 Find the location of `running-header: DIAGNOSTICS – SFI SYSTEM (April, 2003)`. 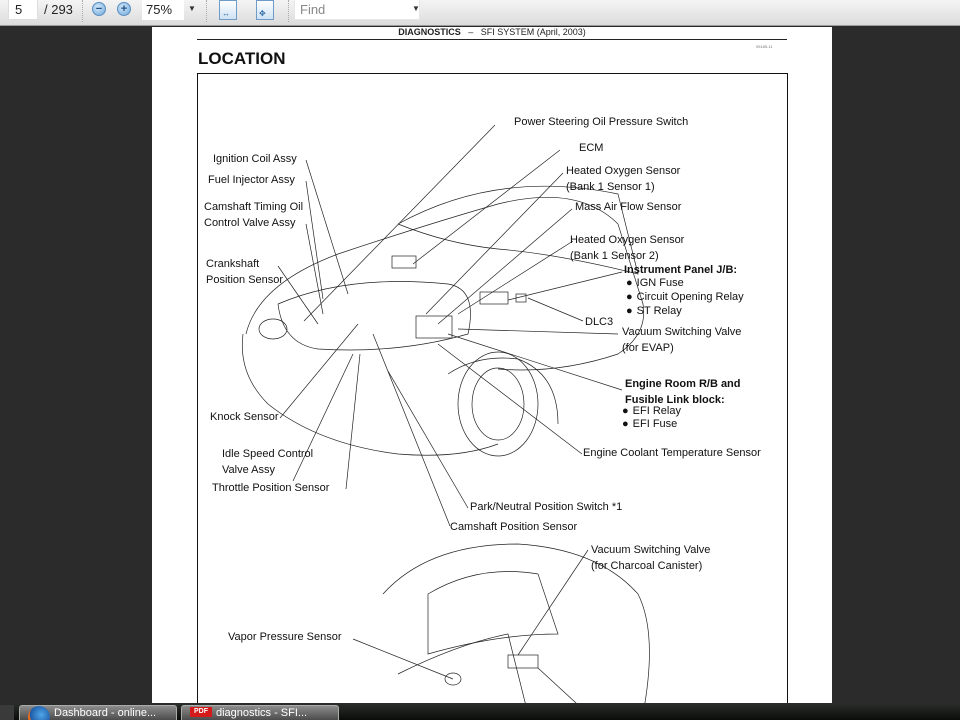

running-header: DIAGNOSTICS – SFI SYSTEM (April, 2003) is located at coordinates (492, 33).